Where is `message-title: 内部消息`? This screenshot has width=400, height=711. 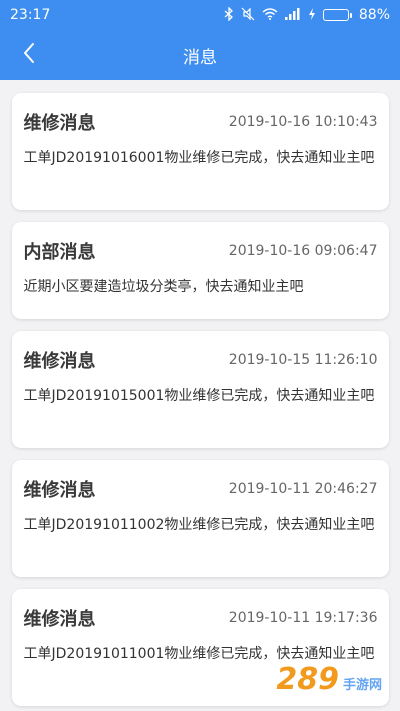
message-title: 内部消息 is located at coordinates (59, 252).